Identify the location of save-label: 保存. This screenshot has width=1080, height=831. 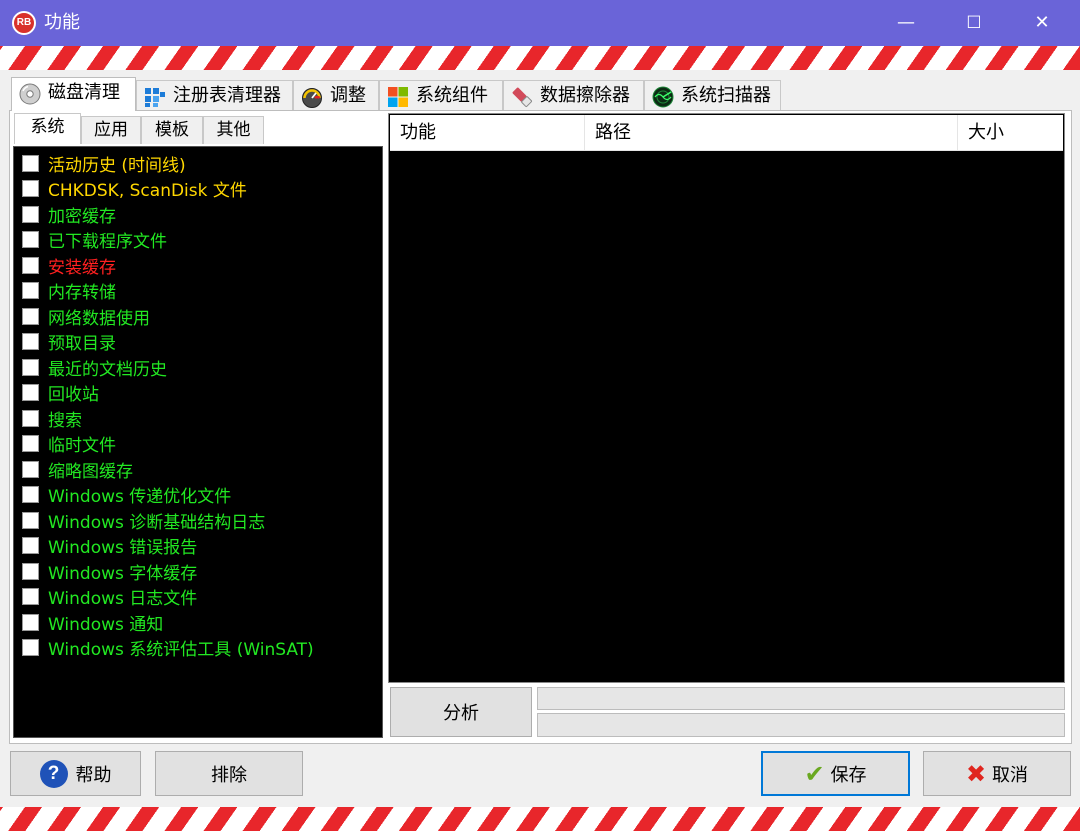
(848, 775).